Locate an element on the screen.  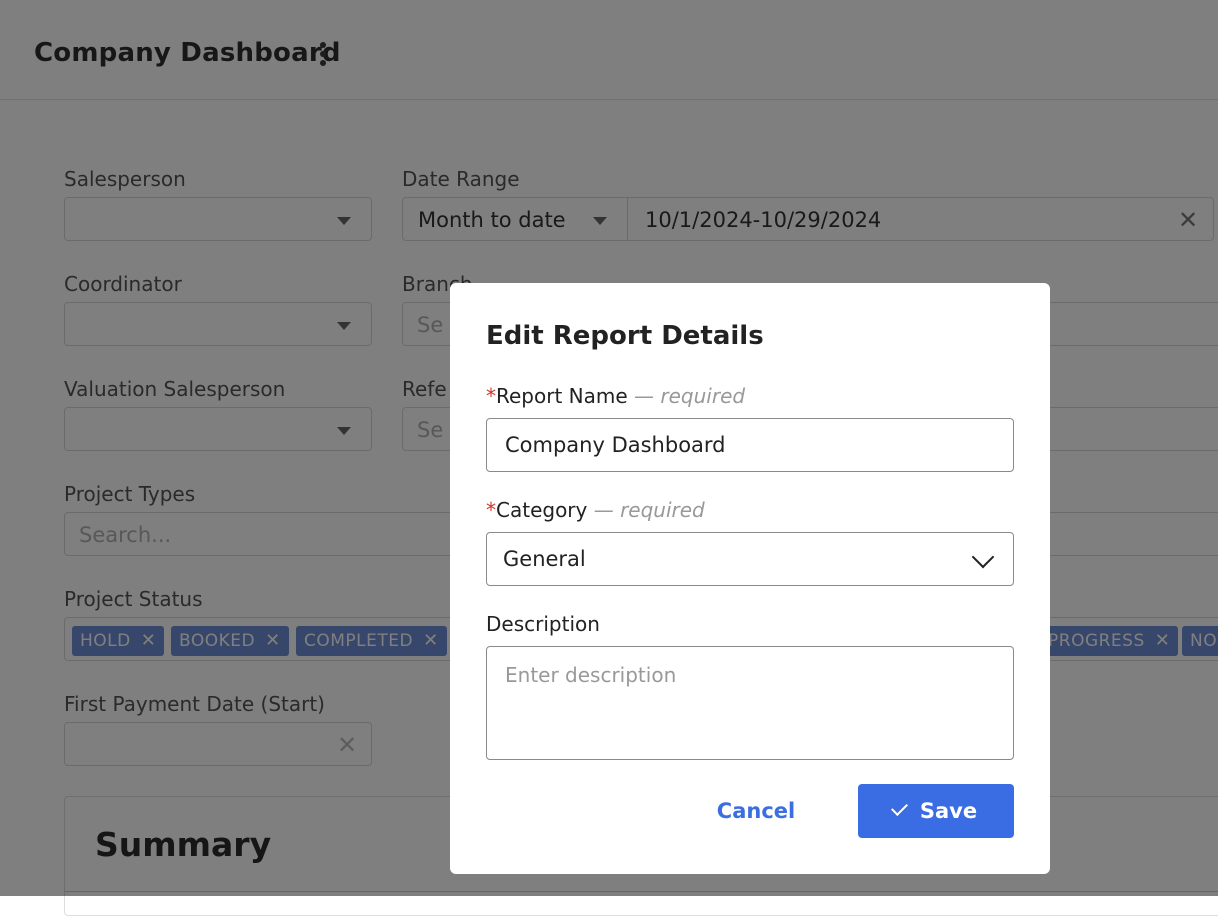
description-placeholder: Enter description is located at coordinates (591, 675).